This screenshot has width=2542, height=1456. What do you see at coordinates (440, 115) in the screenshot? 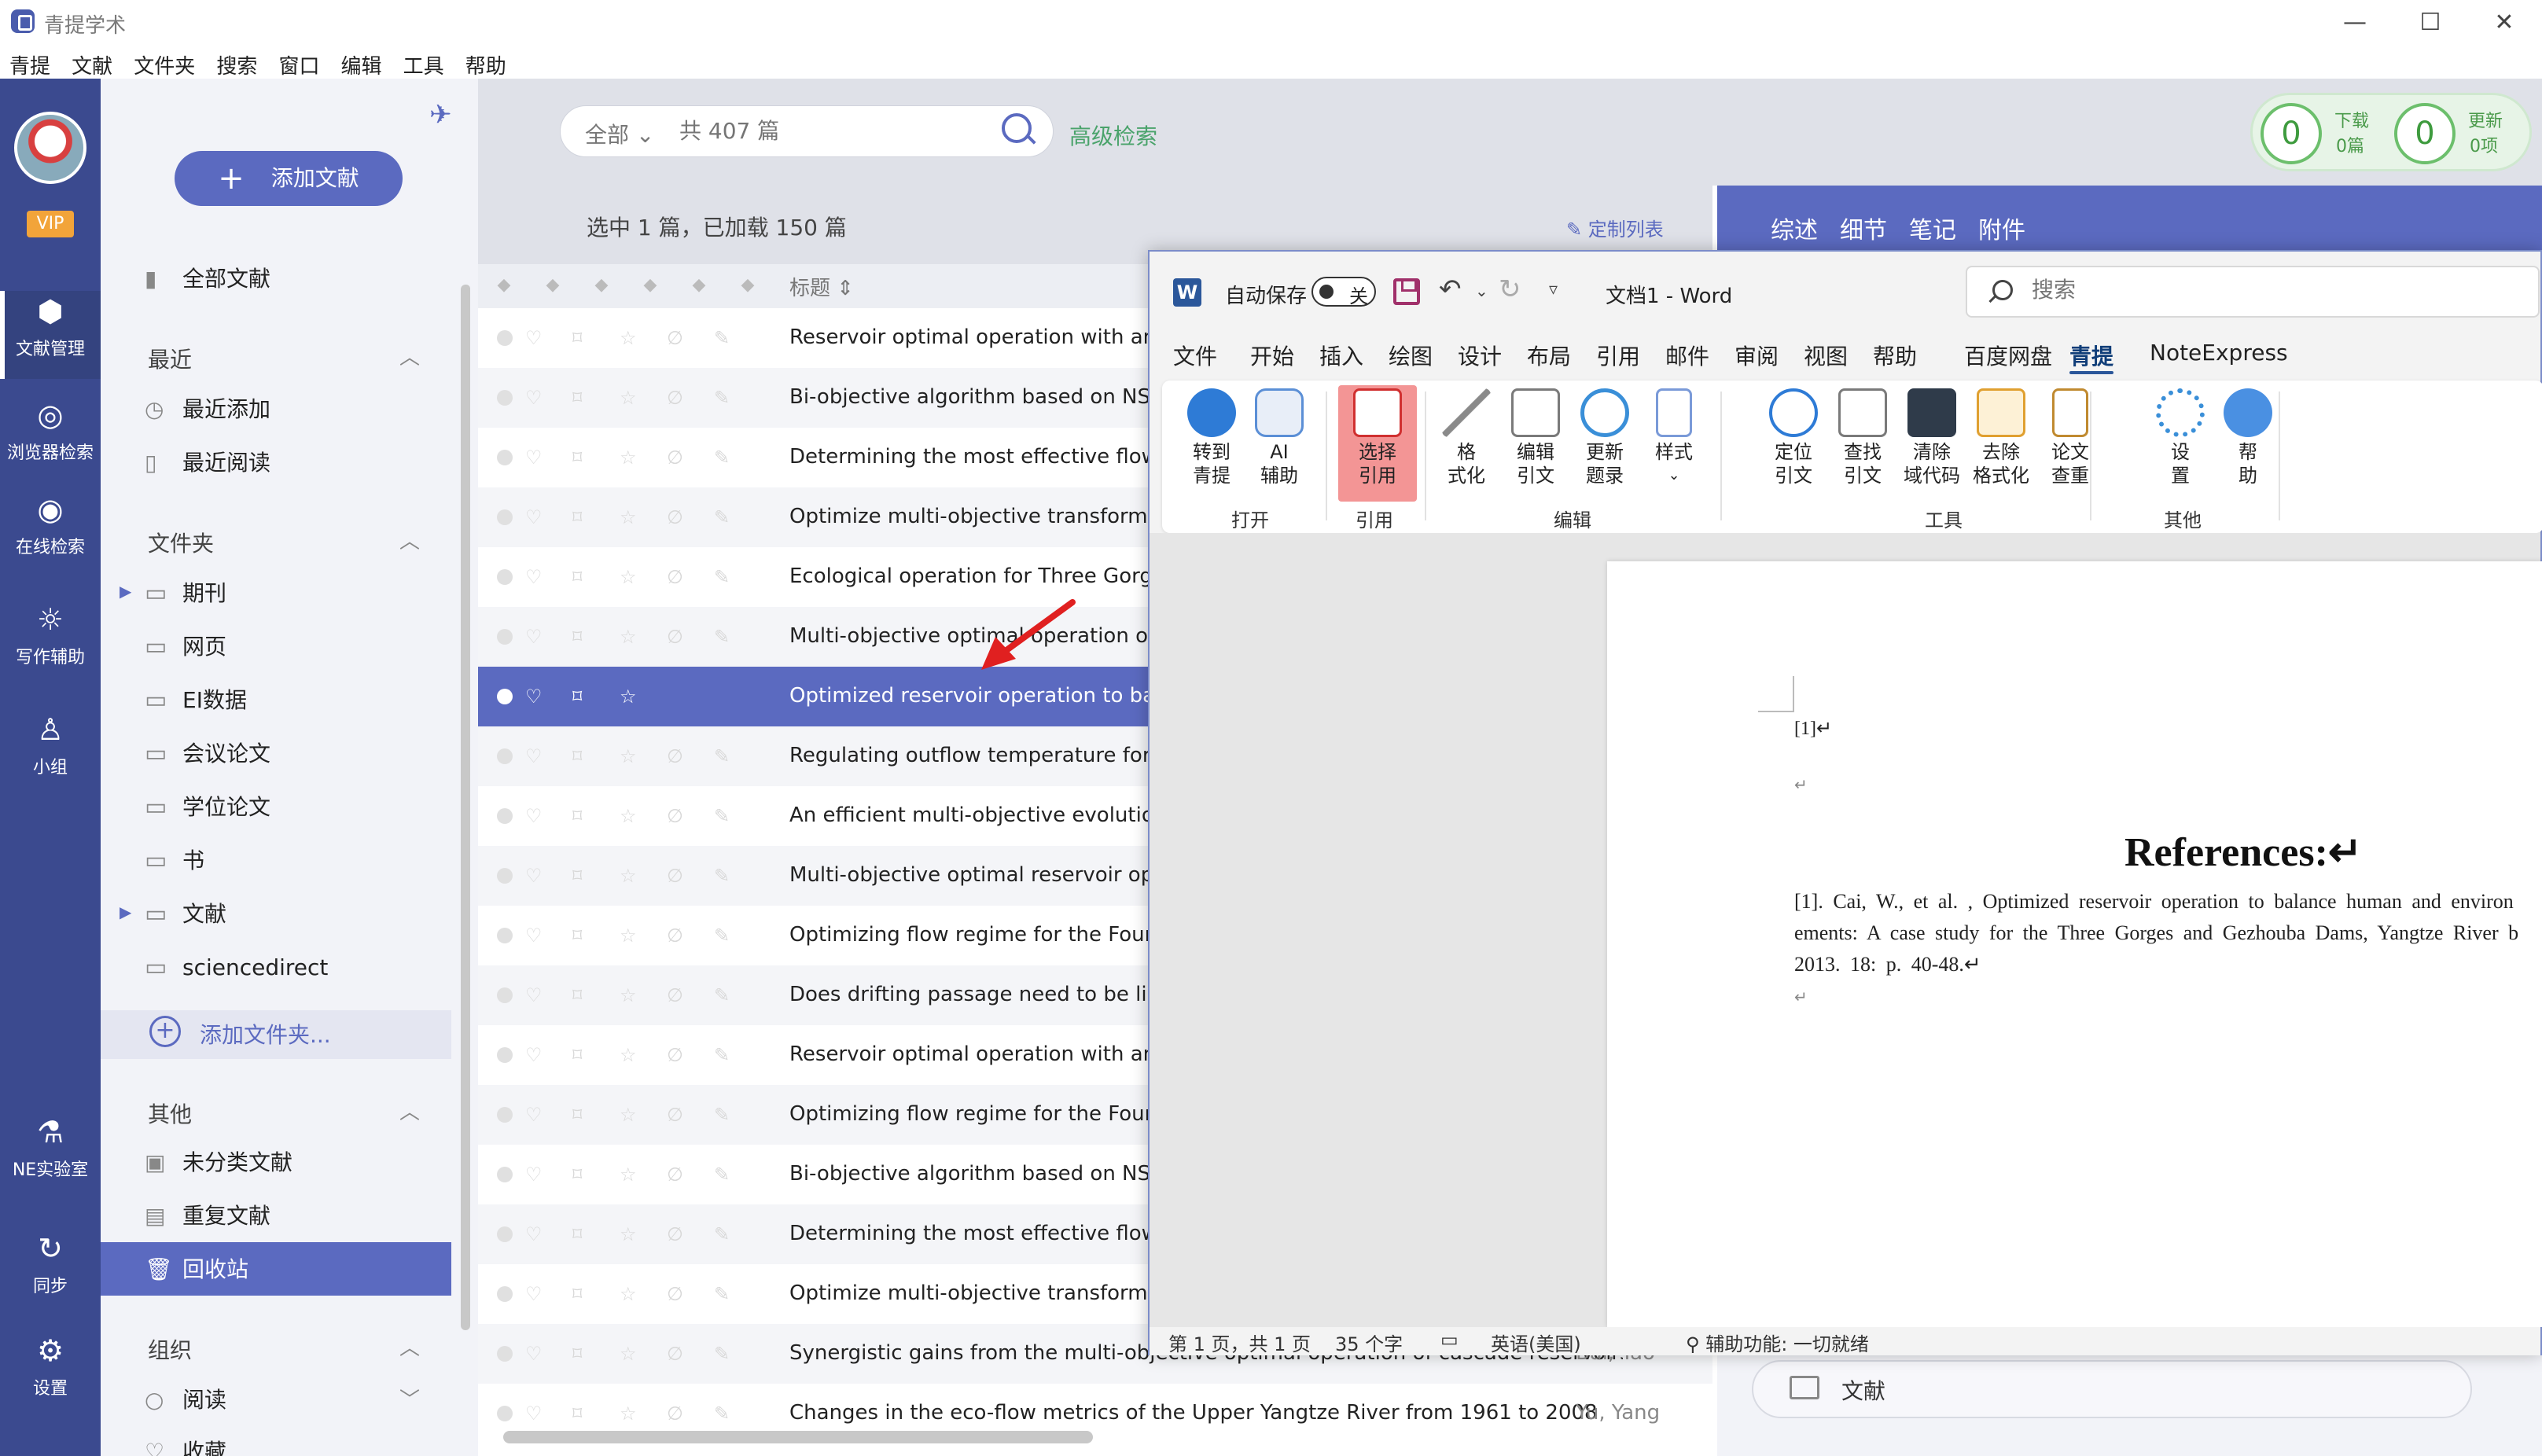
I see `pin-icon: ✈` at bounding box center [440, 115].